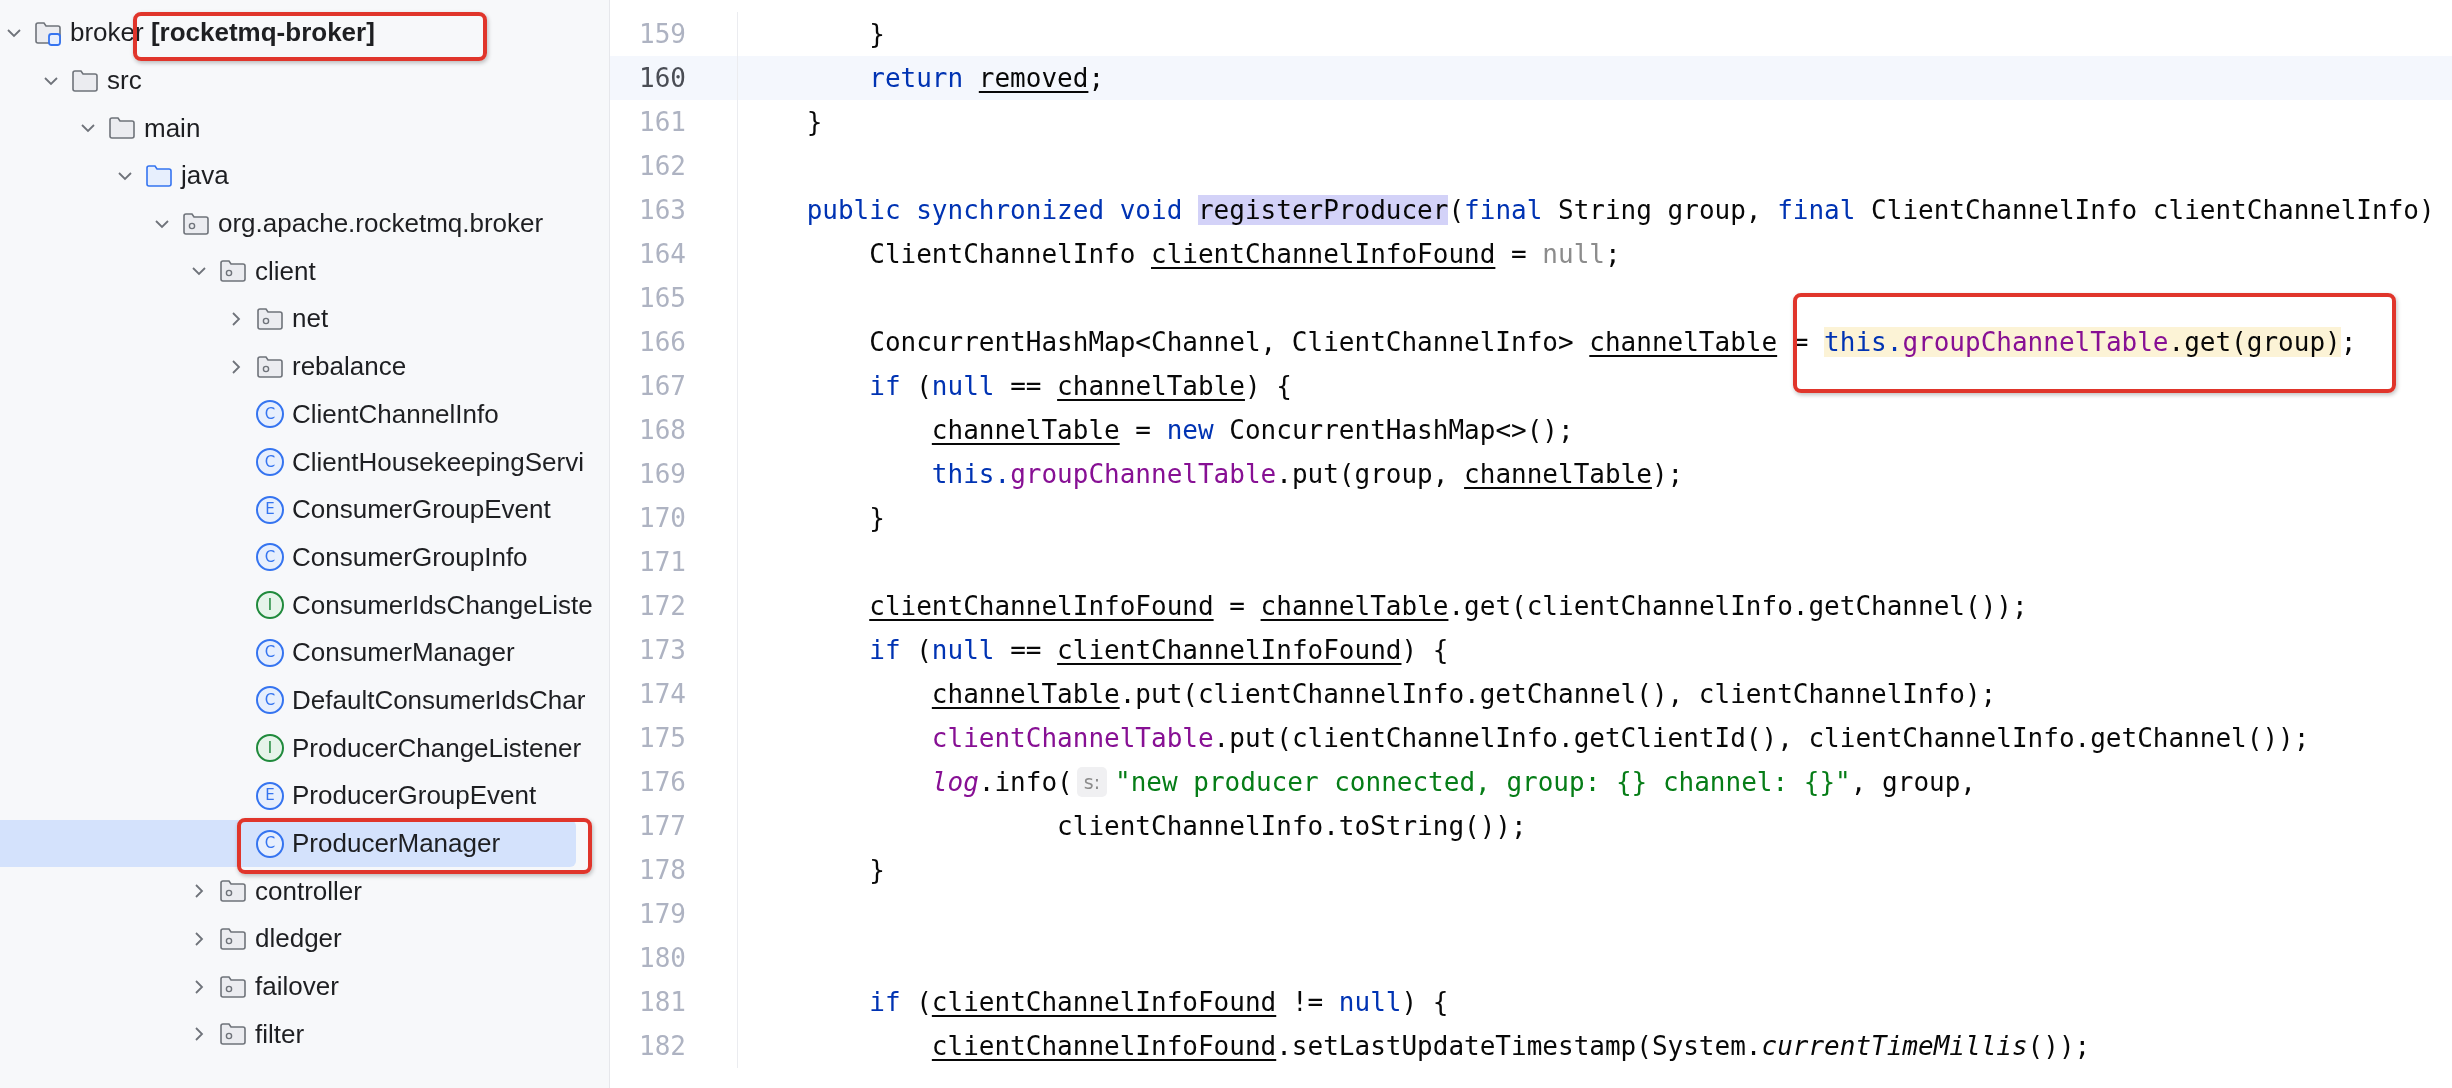 This screenshot has width=2452, height=1088. I want to click on code-text: if (null == channelTable) {, so click(1080, 385).